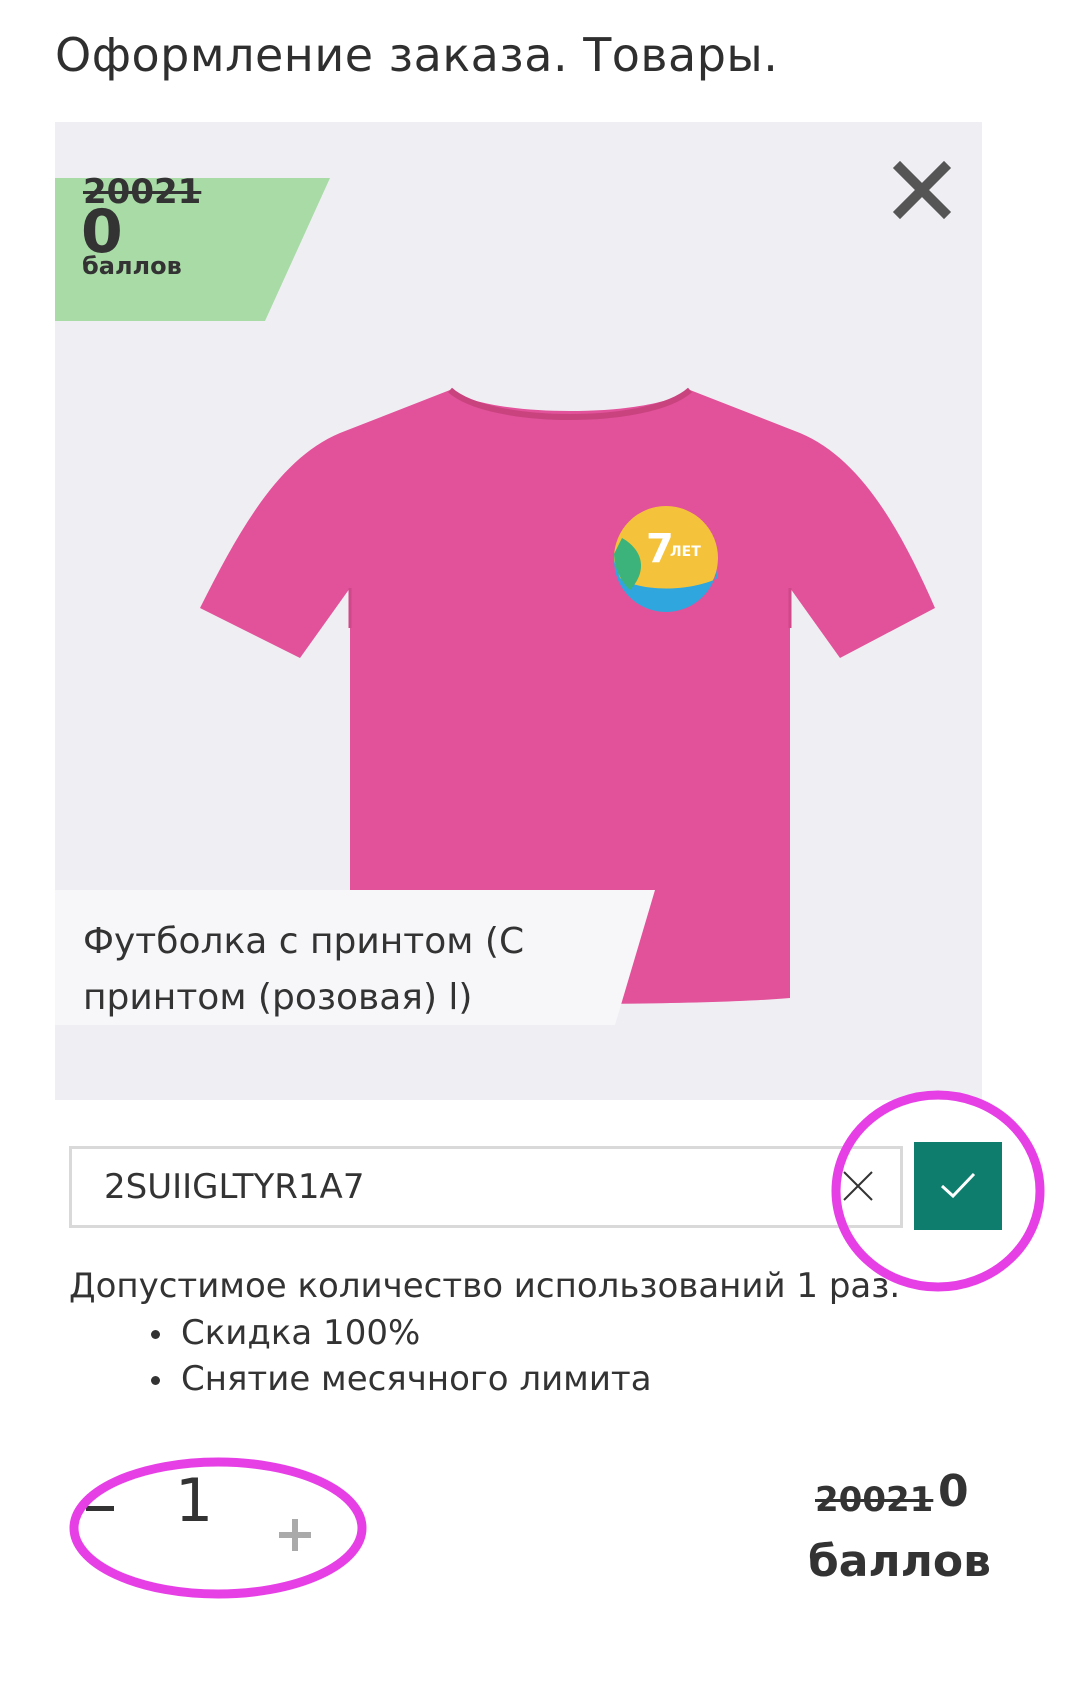  What do you see at coordinates (858, 1186) in the screenshot?
I see `clear-promo-icon` at bounding box center [858, 1186].